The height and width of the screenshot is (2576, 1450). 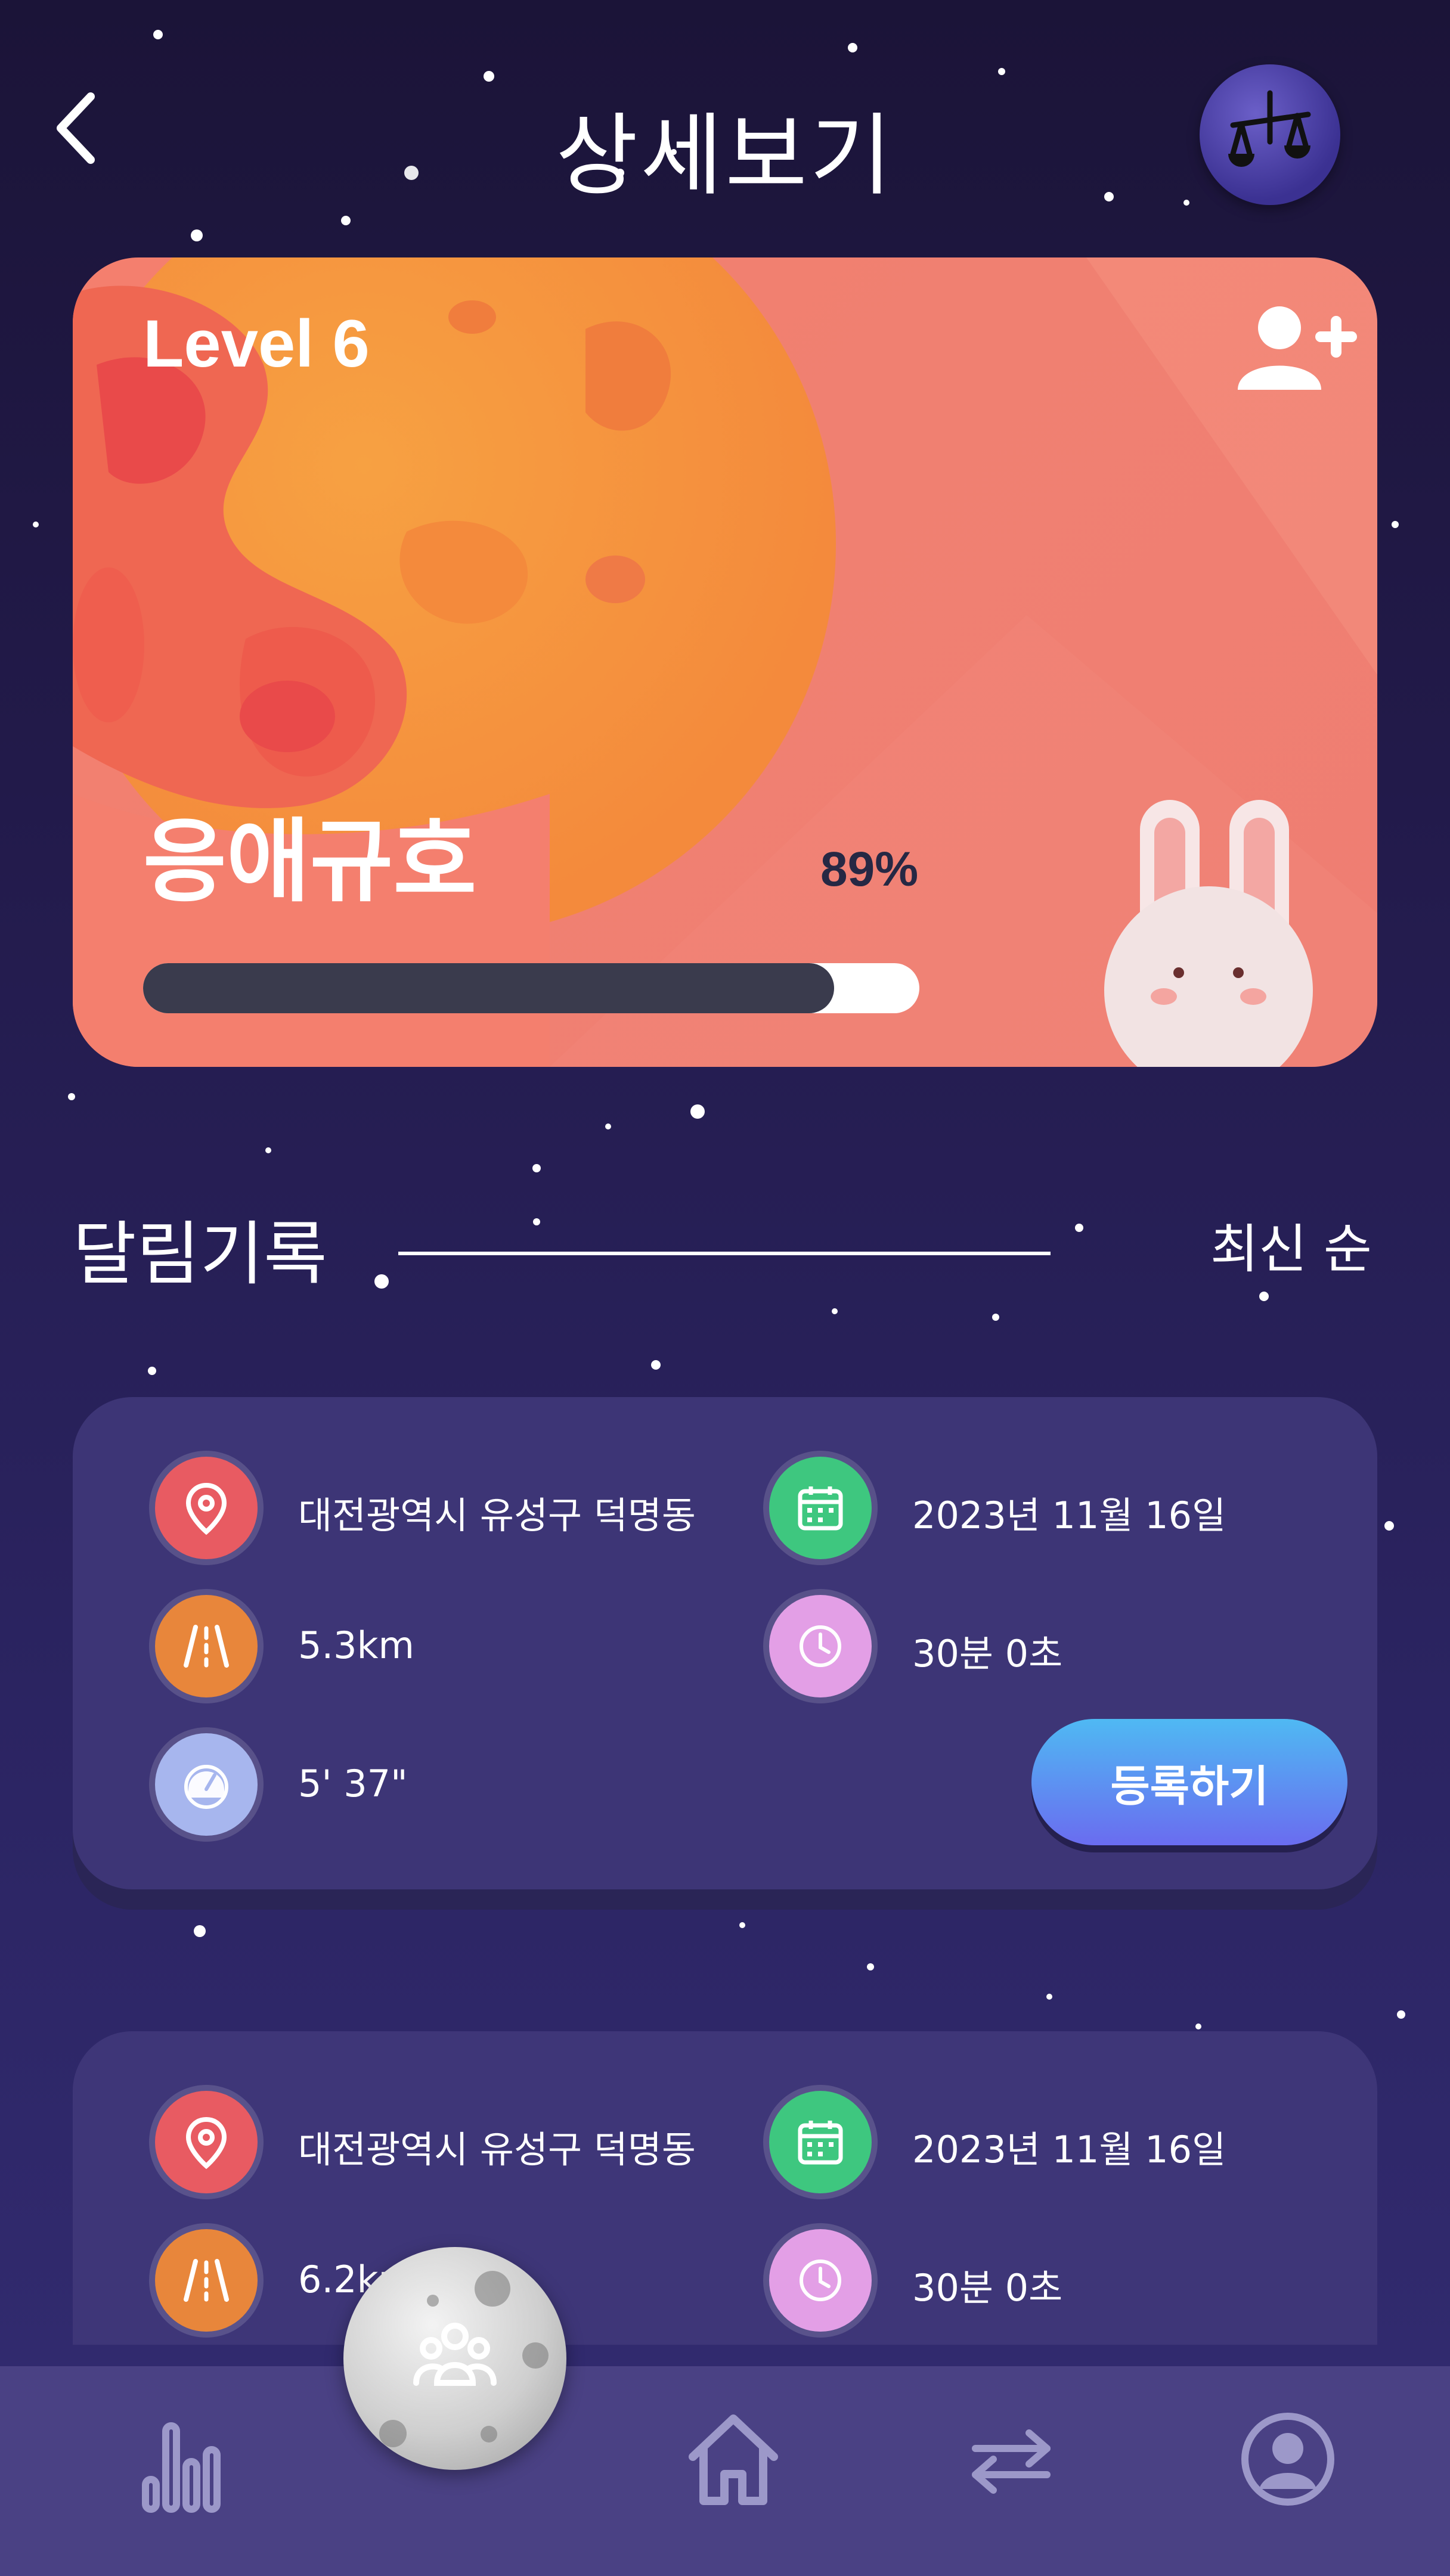 I want to click on progress-bar, so click(x=531, y=988).